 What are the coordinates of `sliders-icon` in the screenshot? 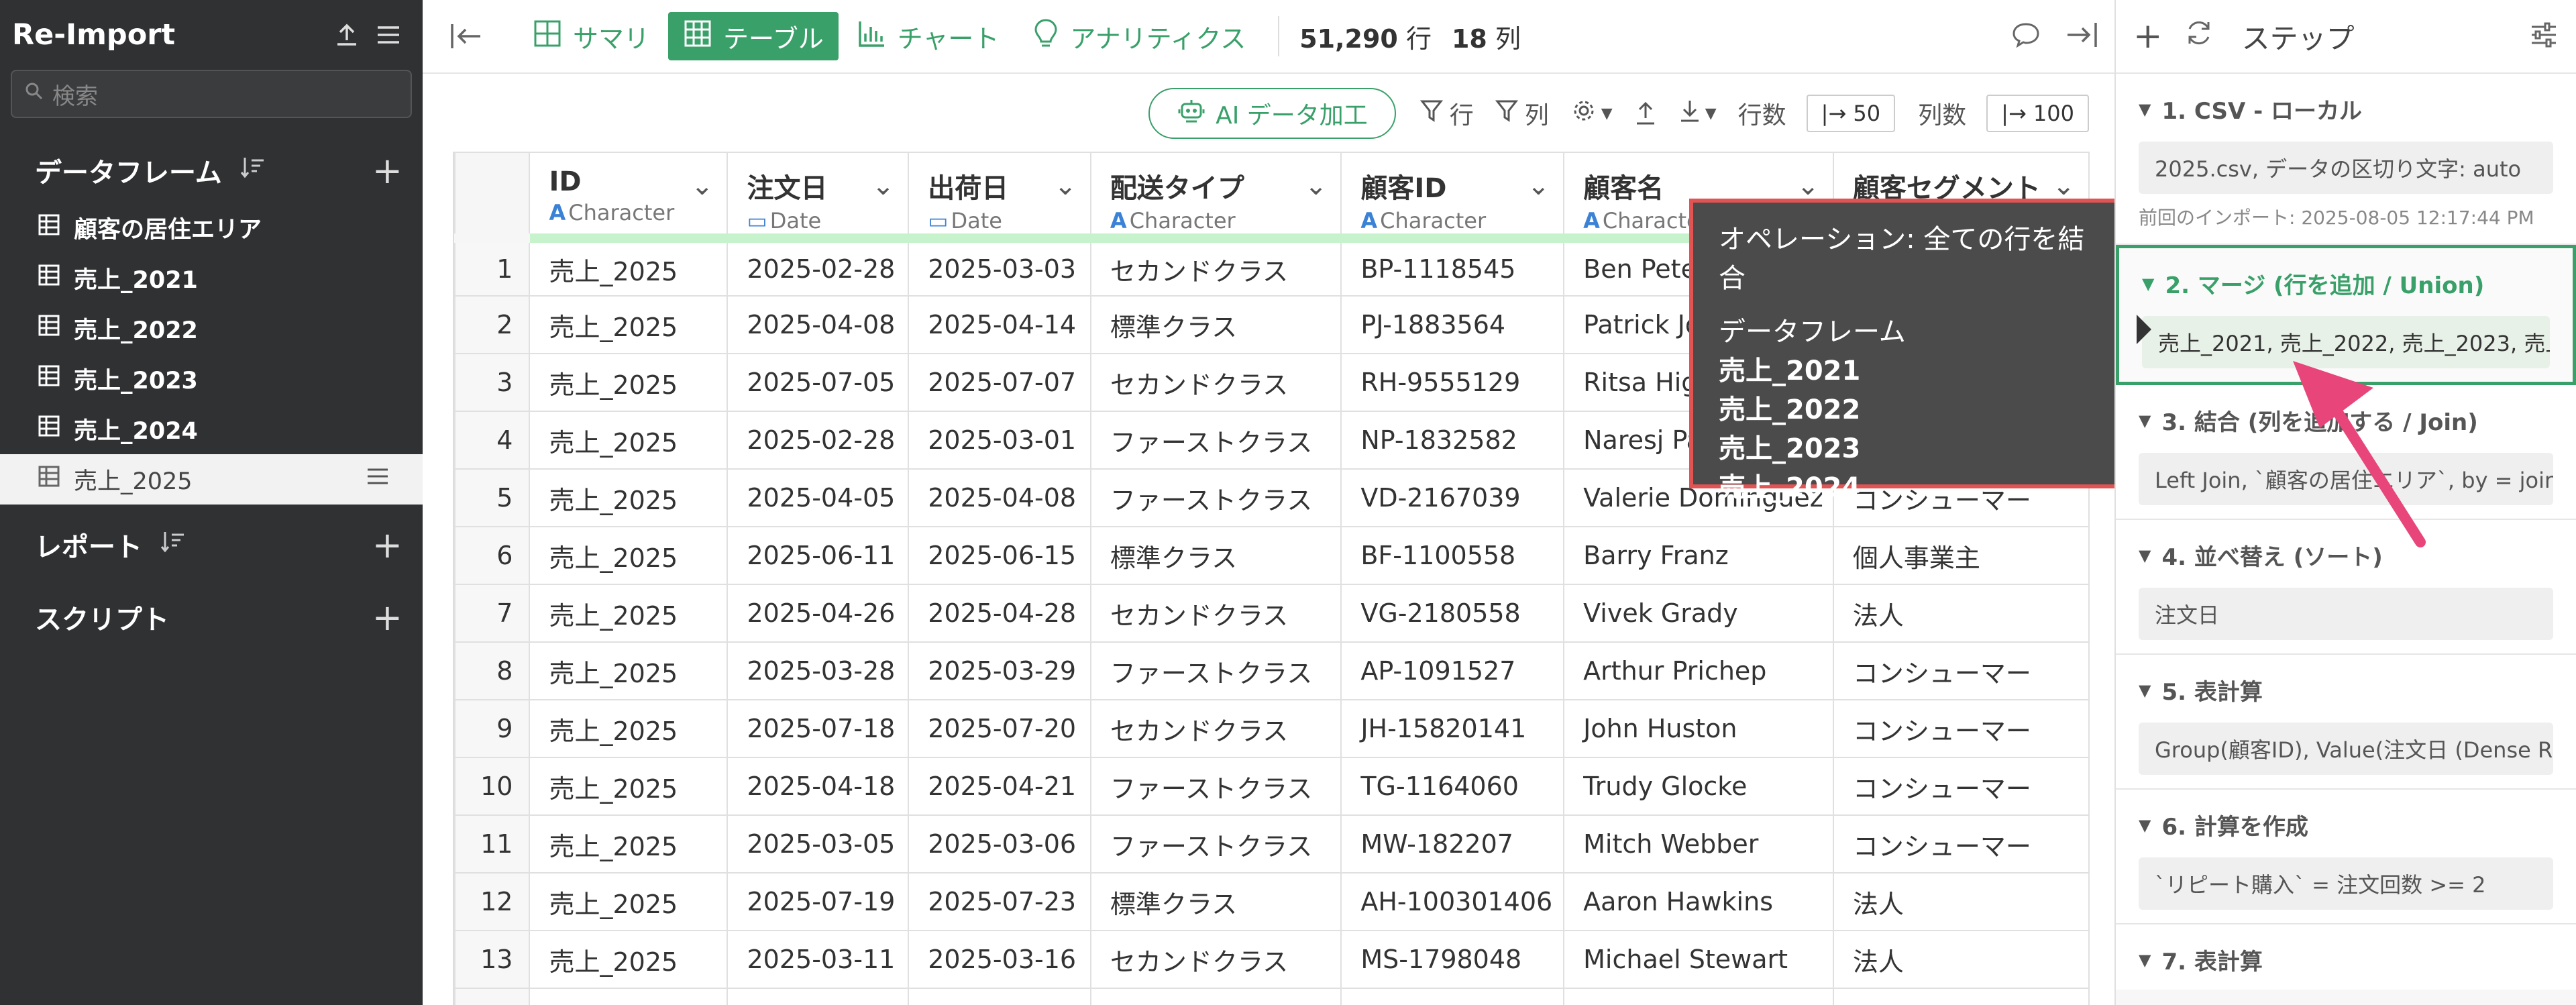 It's located at (2544, 36).